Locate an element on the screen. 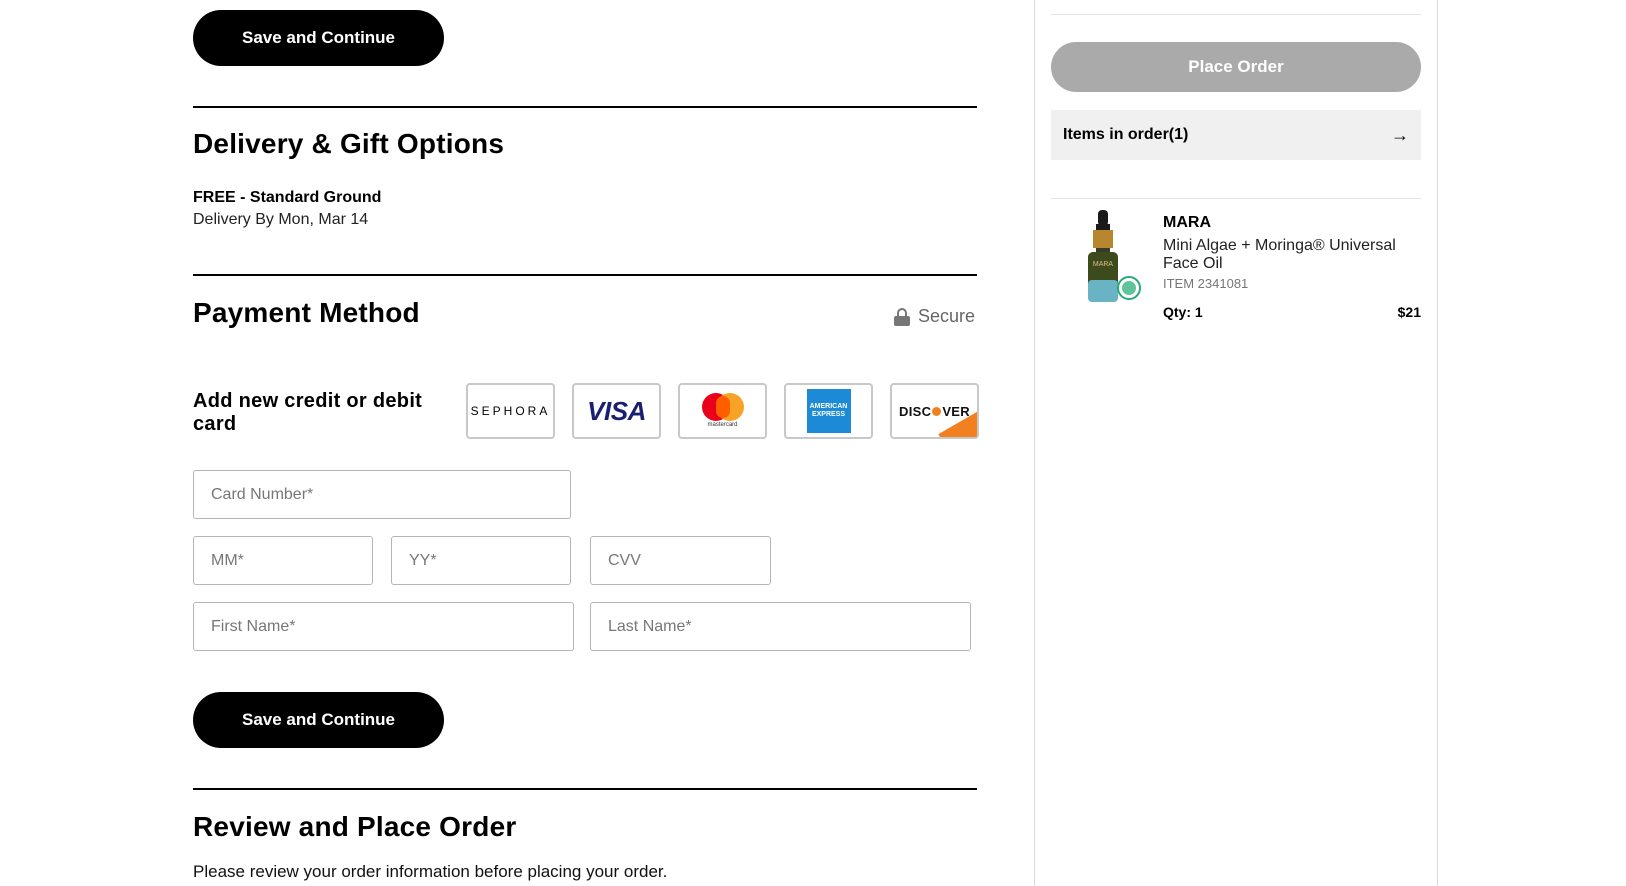 This screenshot has width=1626, height=886. save-and-continue-button: Save and Continue is located at coordinates (318, 720).